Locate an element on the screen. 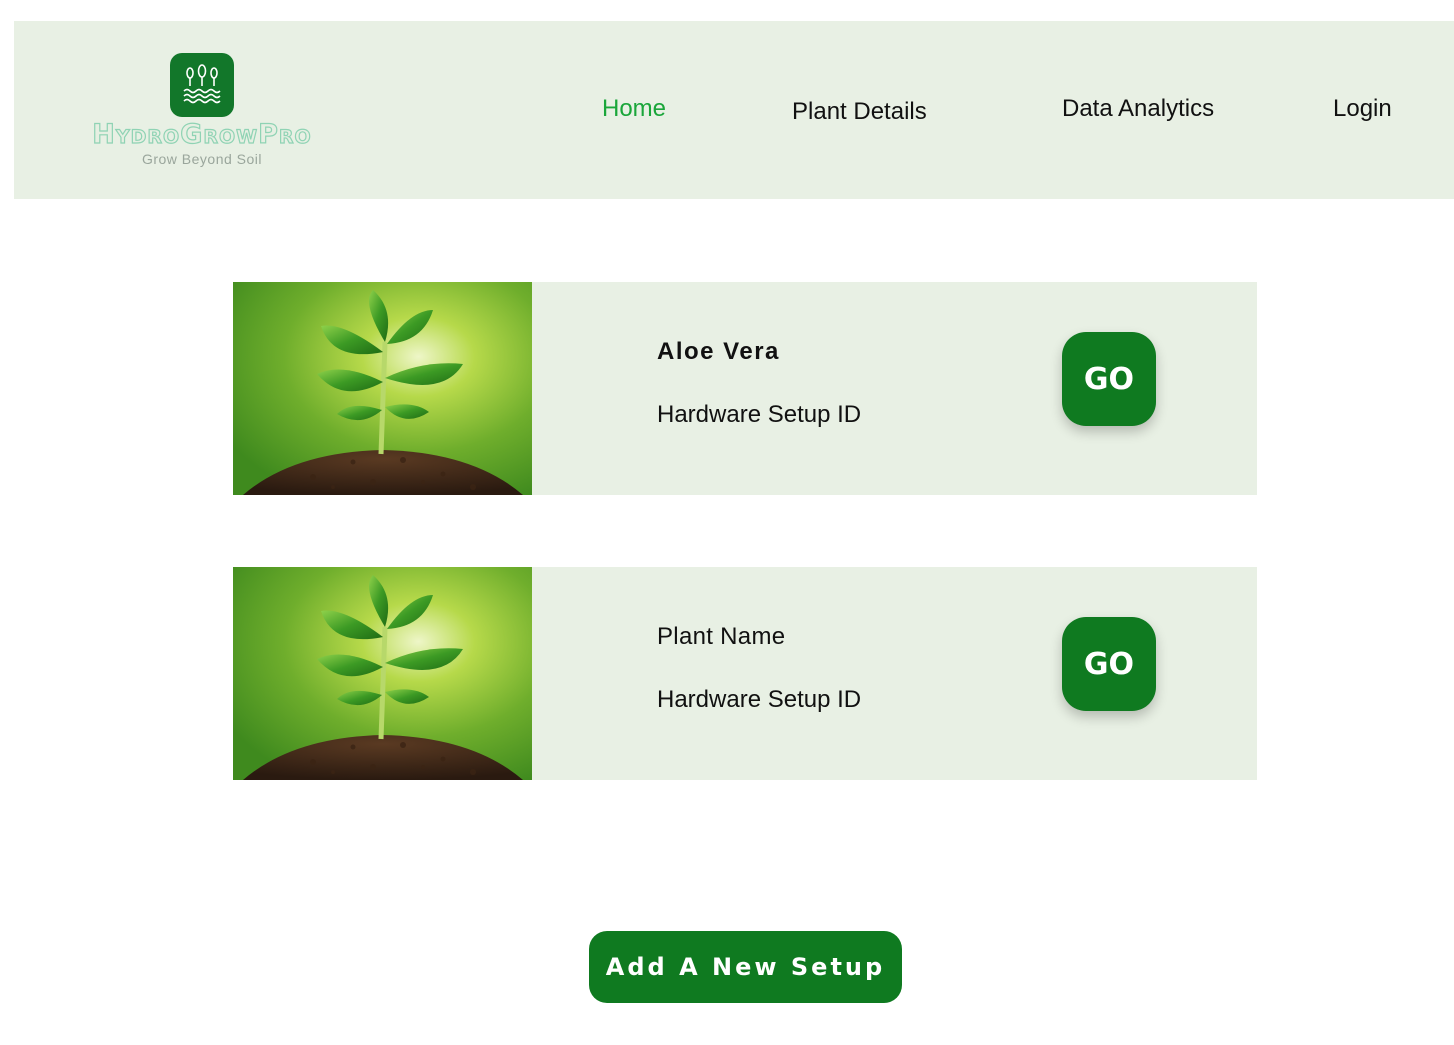 This screenshot has width=1454, height=1045. nav-data-analytics: Data Analytics is located at coordinates (1138, 109).